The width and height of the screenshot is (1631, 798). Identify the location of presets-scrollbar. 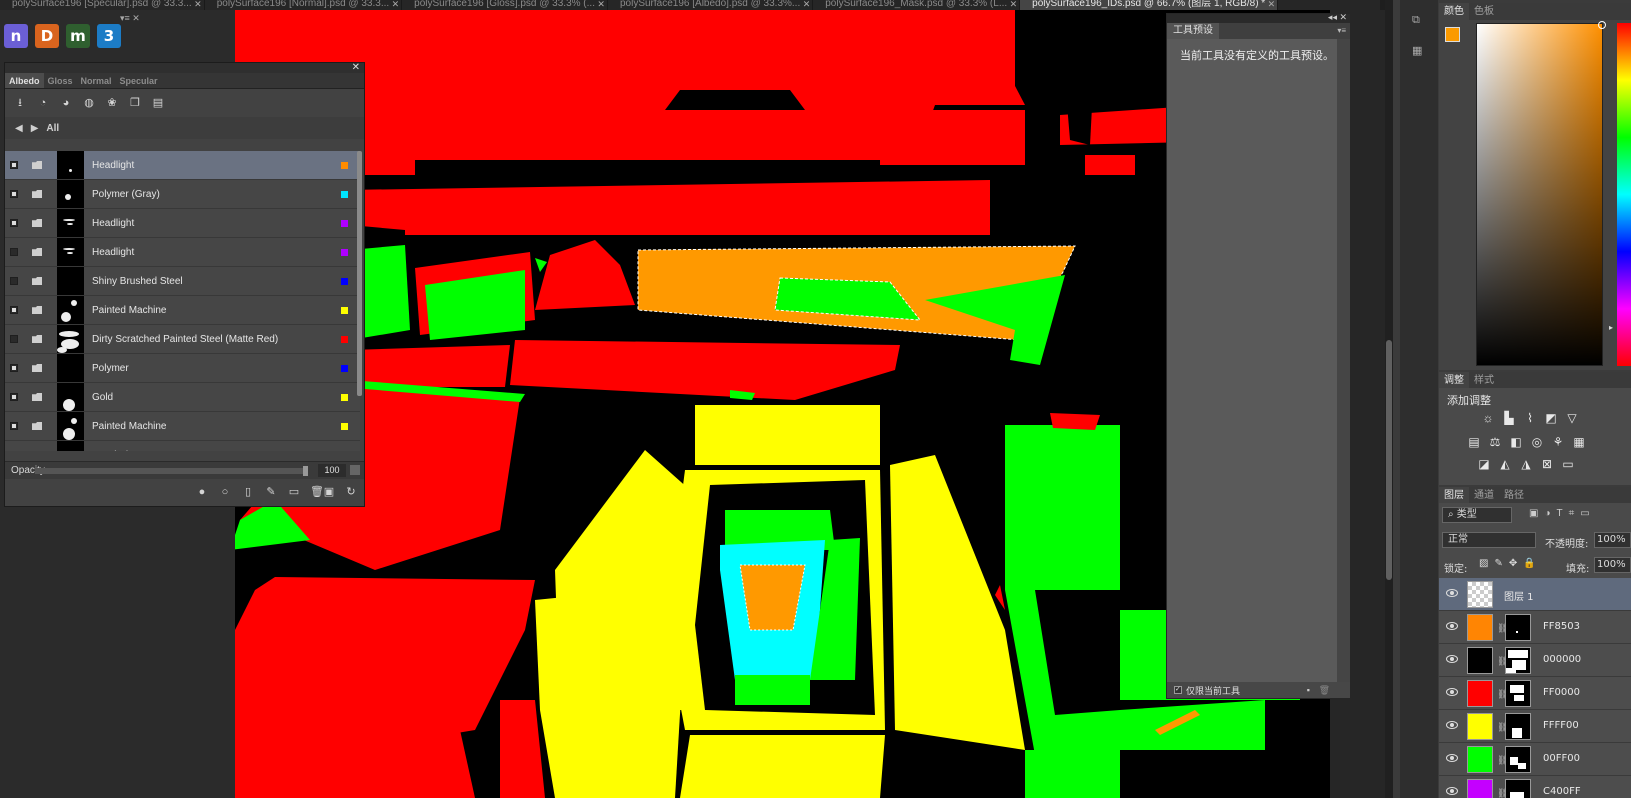
(1343, 361).